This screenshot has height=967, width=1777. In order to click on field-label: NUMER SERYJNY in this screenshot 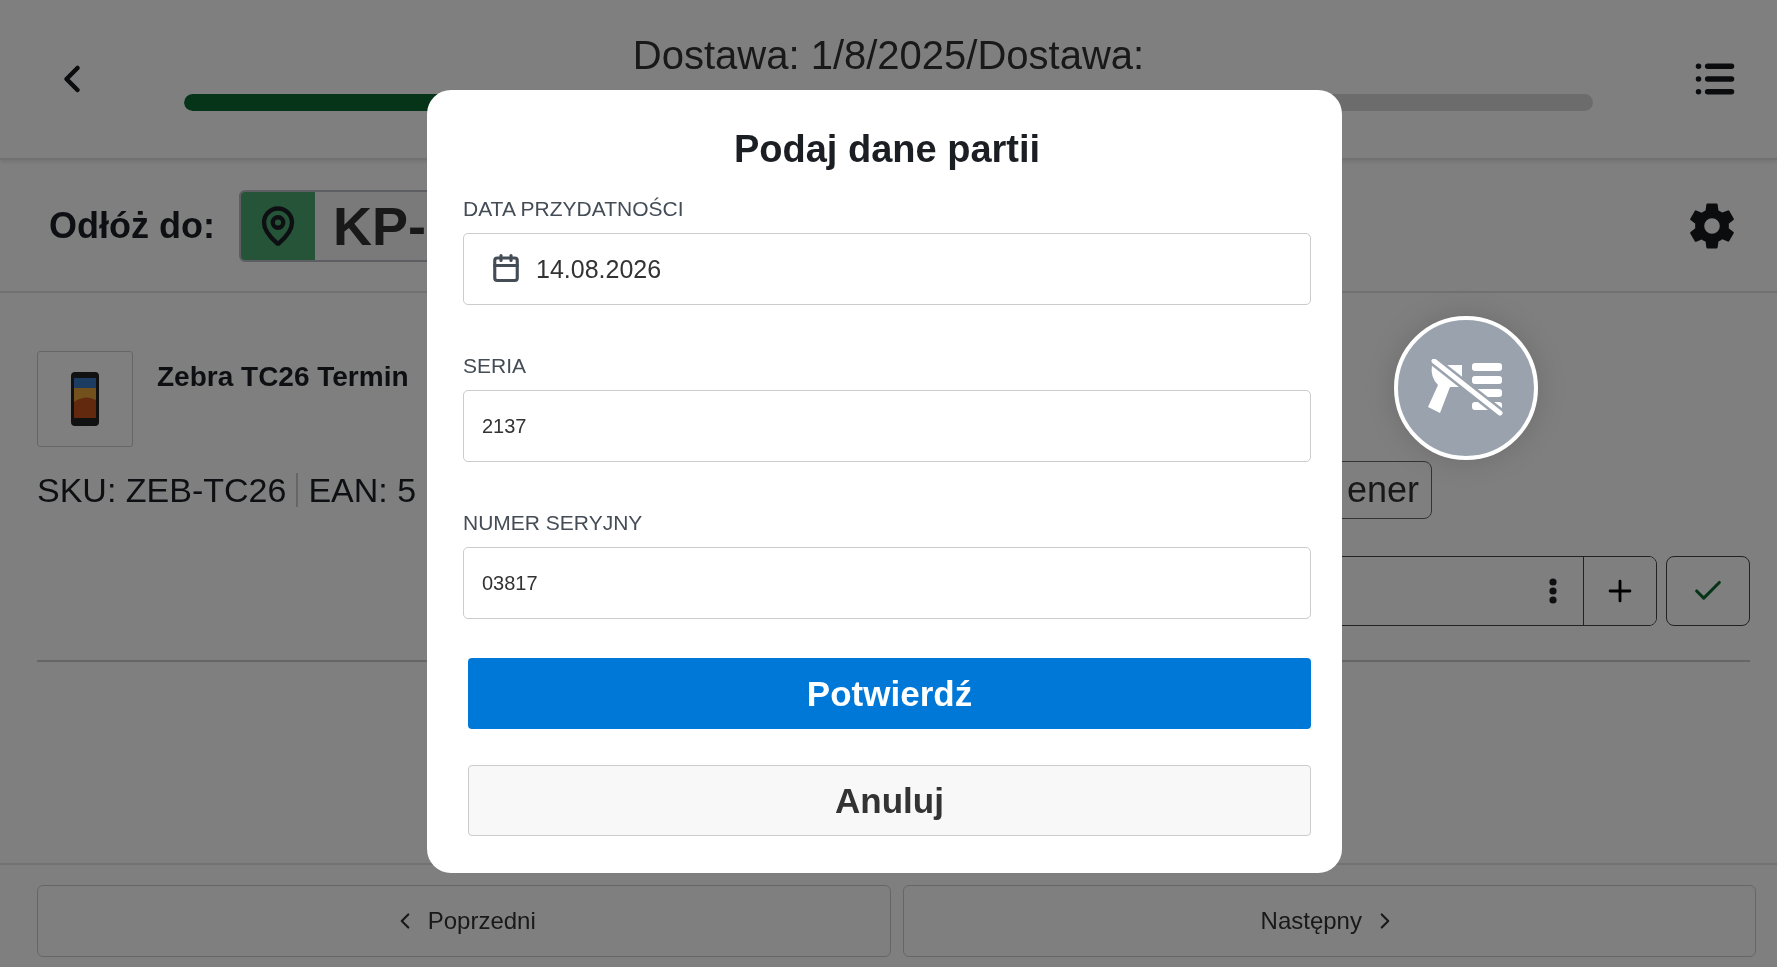, I will do `click(553, 523)`.